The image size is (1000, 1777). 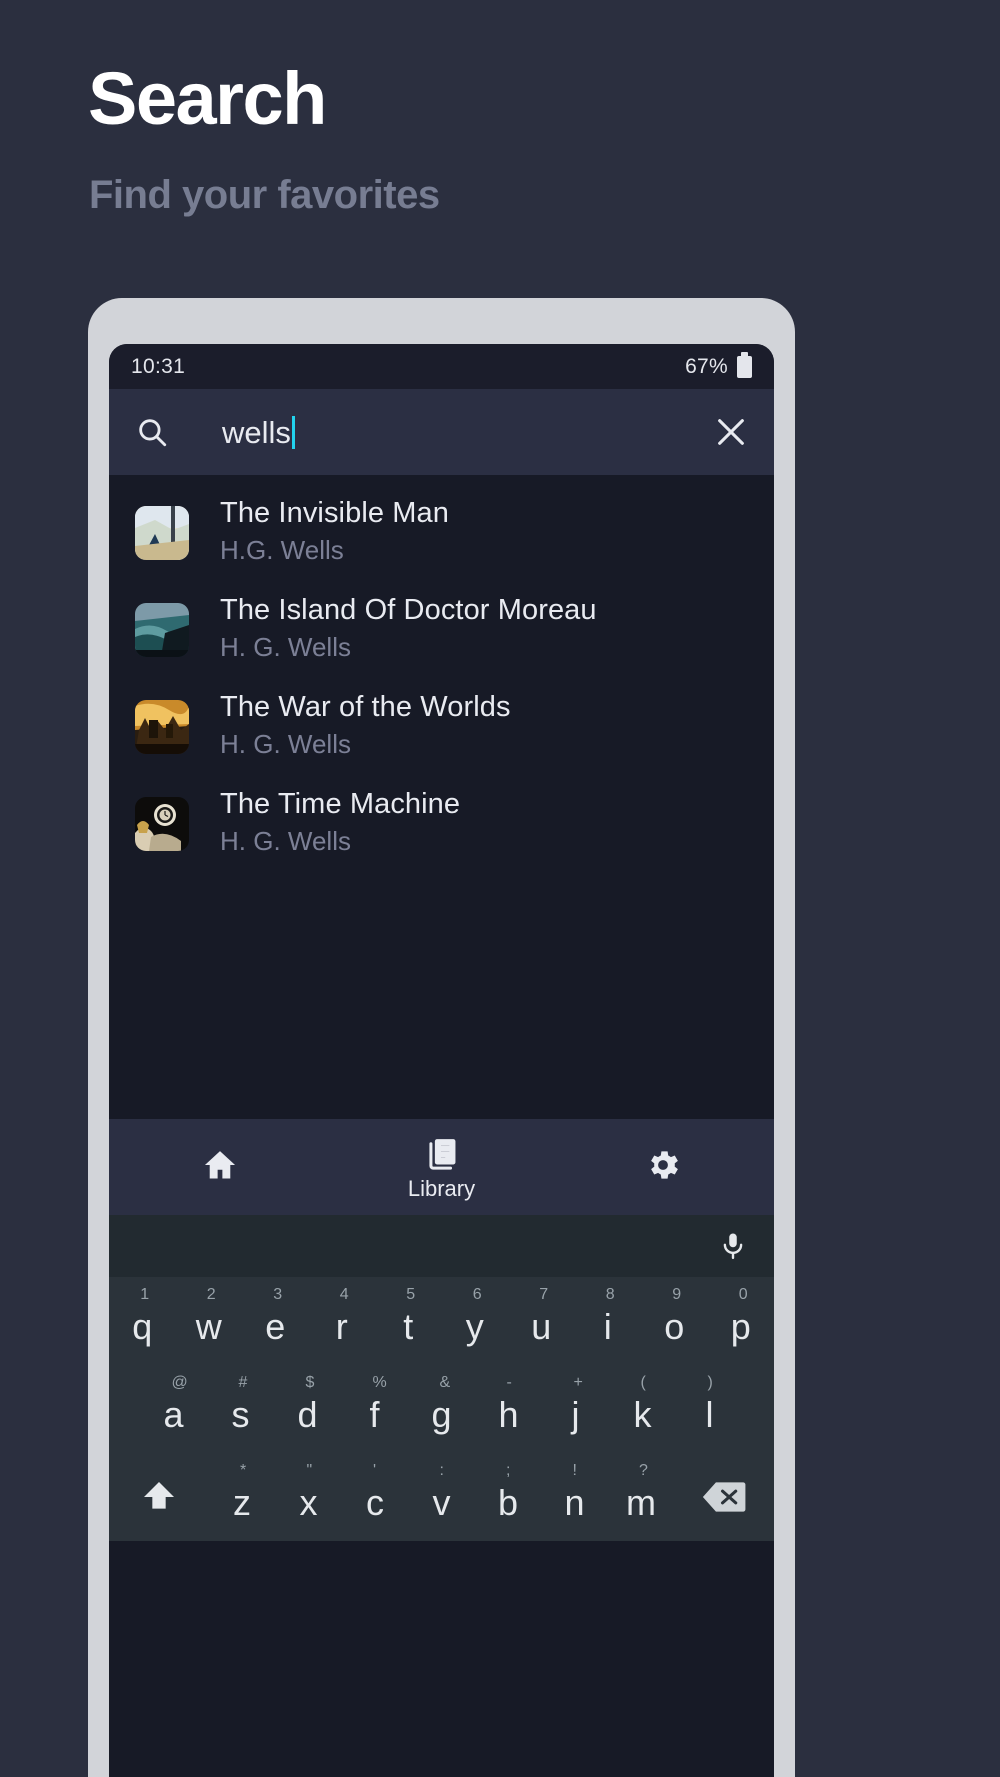 What do you see at coordinates (677, 1294) in the screenshot?
I see `key-alt-label: 9` at bounding box center [677, 1294].